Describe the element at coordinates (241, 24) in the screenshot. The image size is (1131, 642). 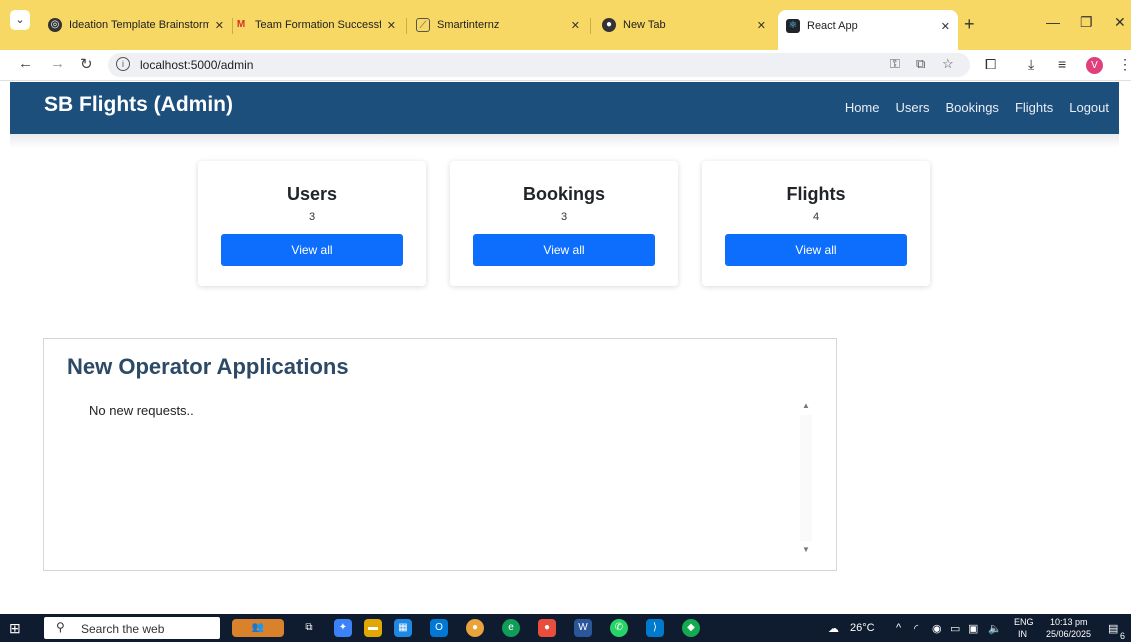
I see `gmail-icon: M` at that location.